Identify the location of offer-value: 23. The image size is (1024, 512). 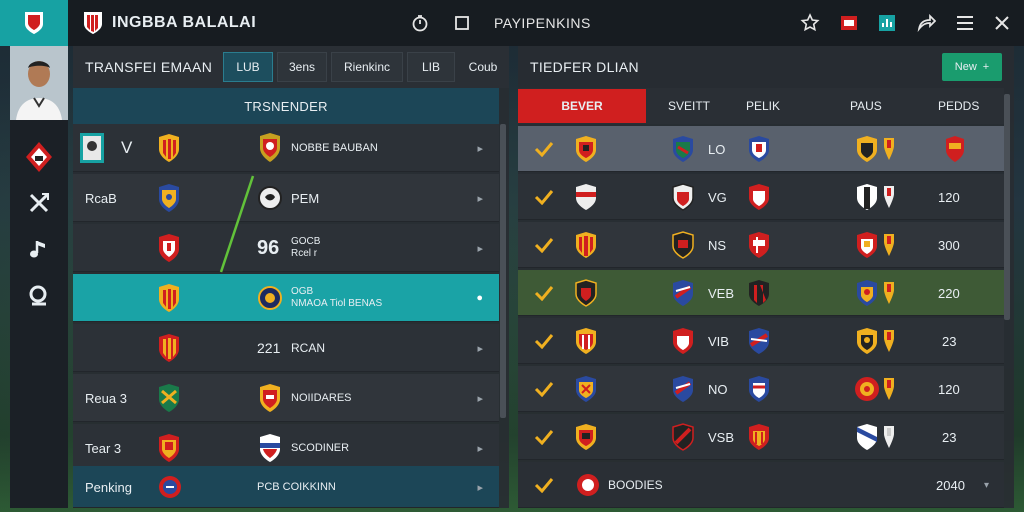
(949, 341).